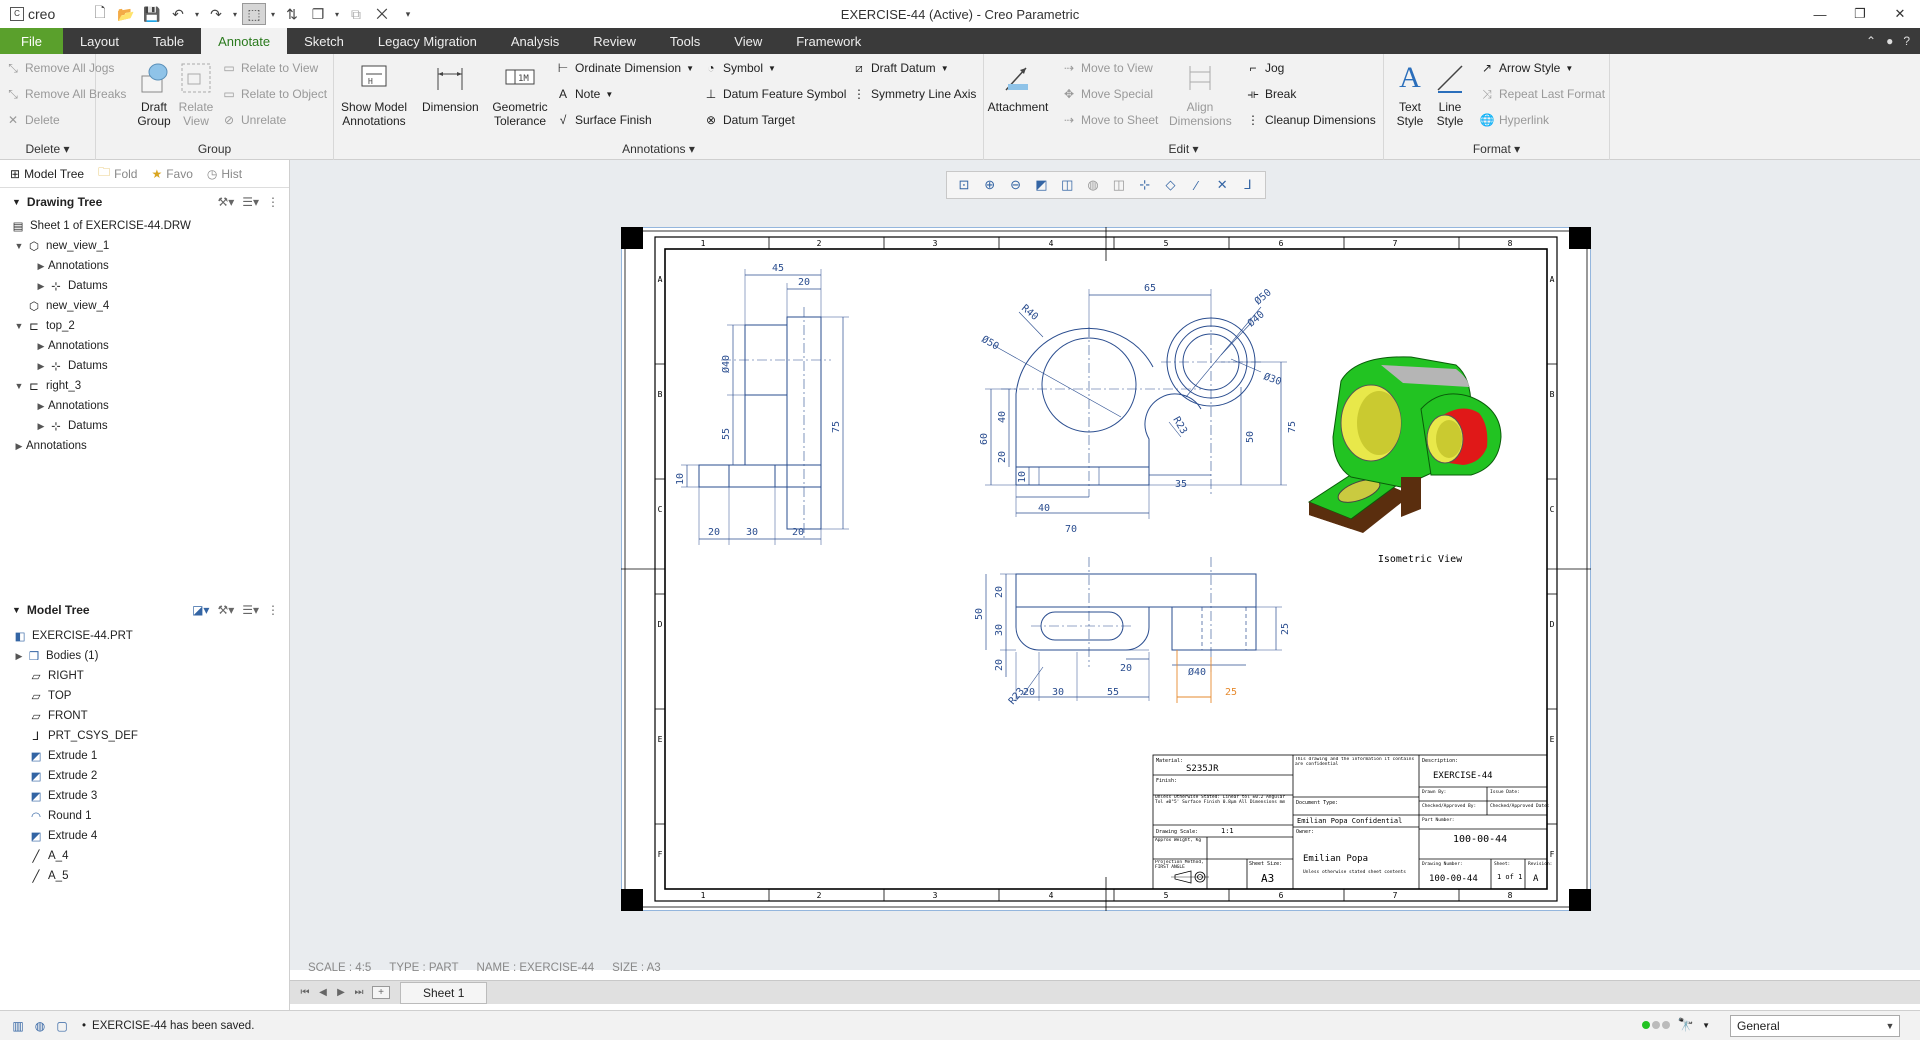  Describe the element at coordinates (1107, 94) in the screenshot. I see `move-special-button: ✥ Move Special` at that location.